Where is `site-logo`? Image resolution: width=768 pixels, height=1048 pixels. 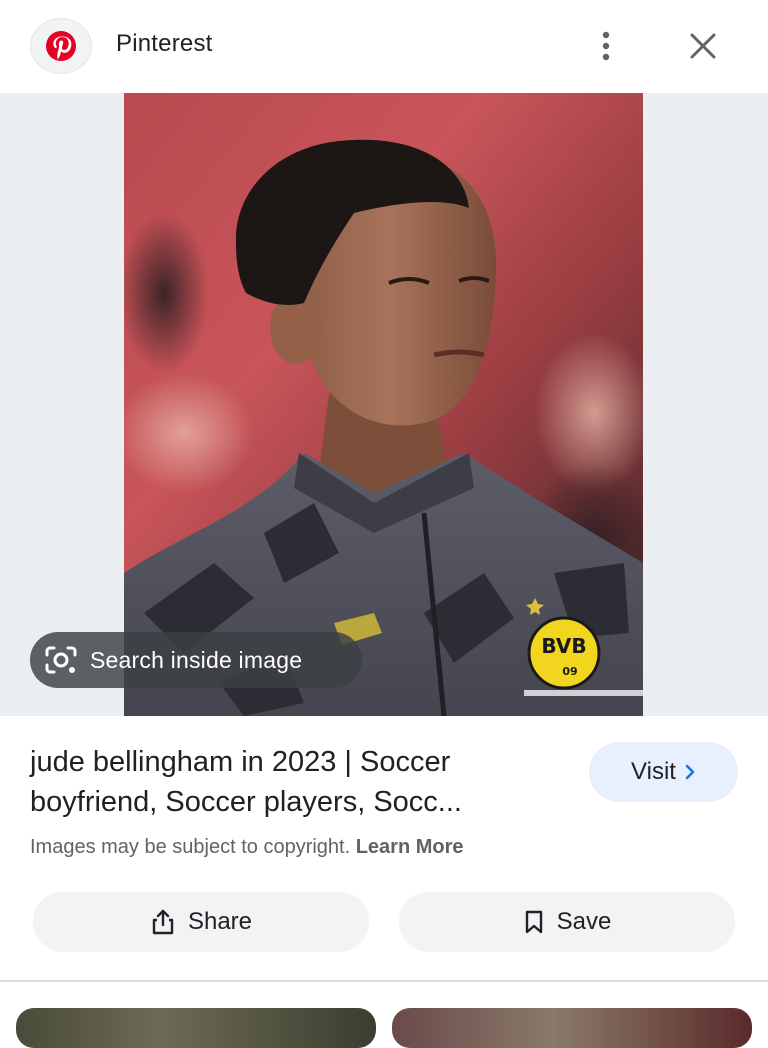 site-logo is located at coordinates (61, 46).